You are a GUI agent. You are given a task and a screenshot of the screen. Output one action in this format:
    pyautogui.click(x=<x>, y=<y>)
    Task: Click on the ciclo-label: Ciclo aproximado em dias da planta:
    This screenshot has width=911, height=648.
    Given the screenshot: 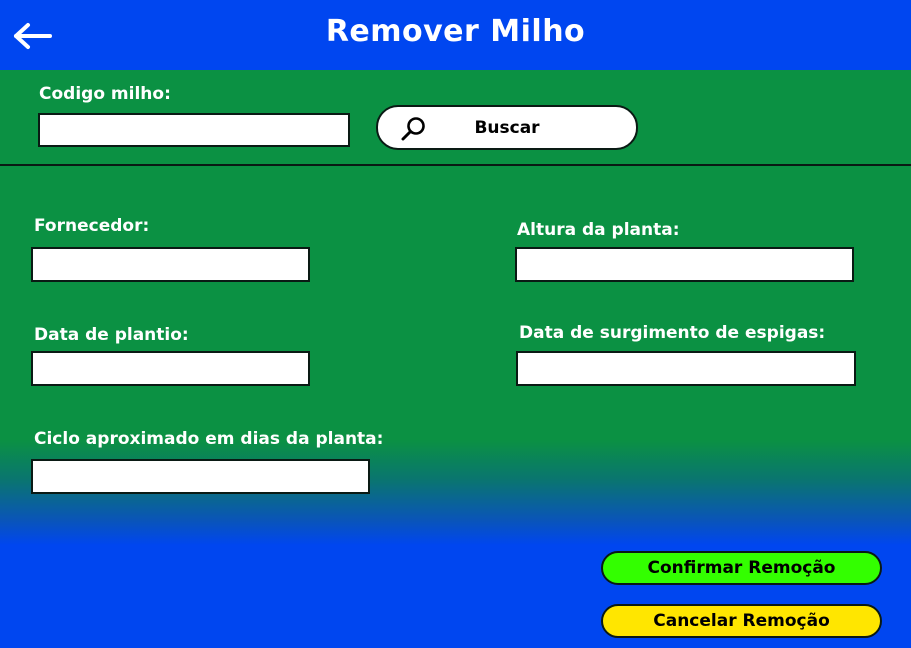 What is the action you would take?
    pyautogui.click(x=209, y=439)
    